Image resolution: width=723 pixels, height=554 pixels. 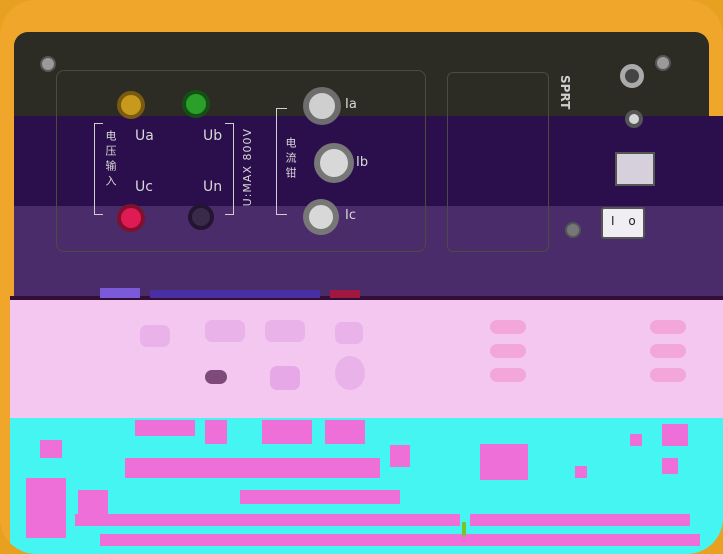 What do you see at coordinates (350, 215) in the screenshot?
I see `label-ic: Ic` at bounding box center [350, 215].